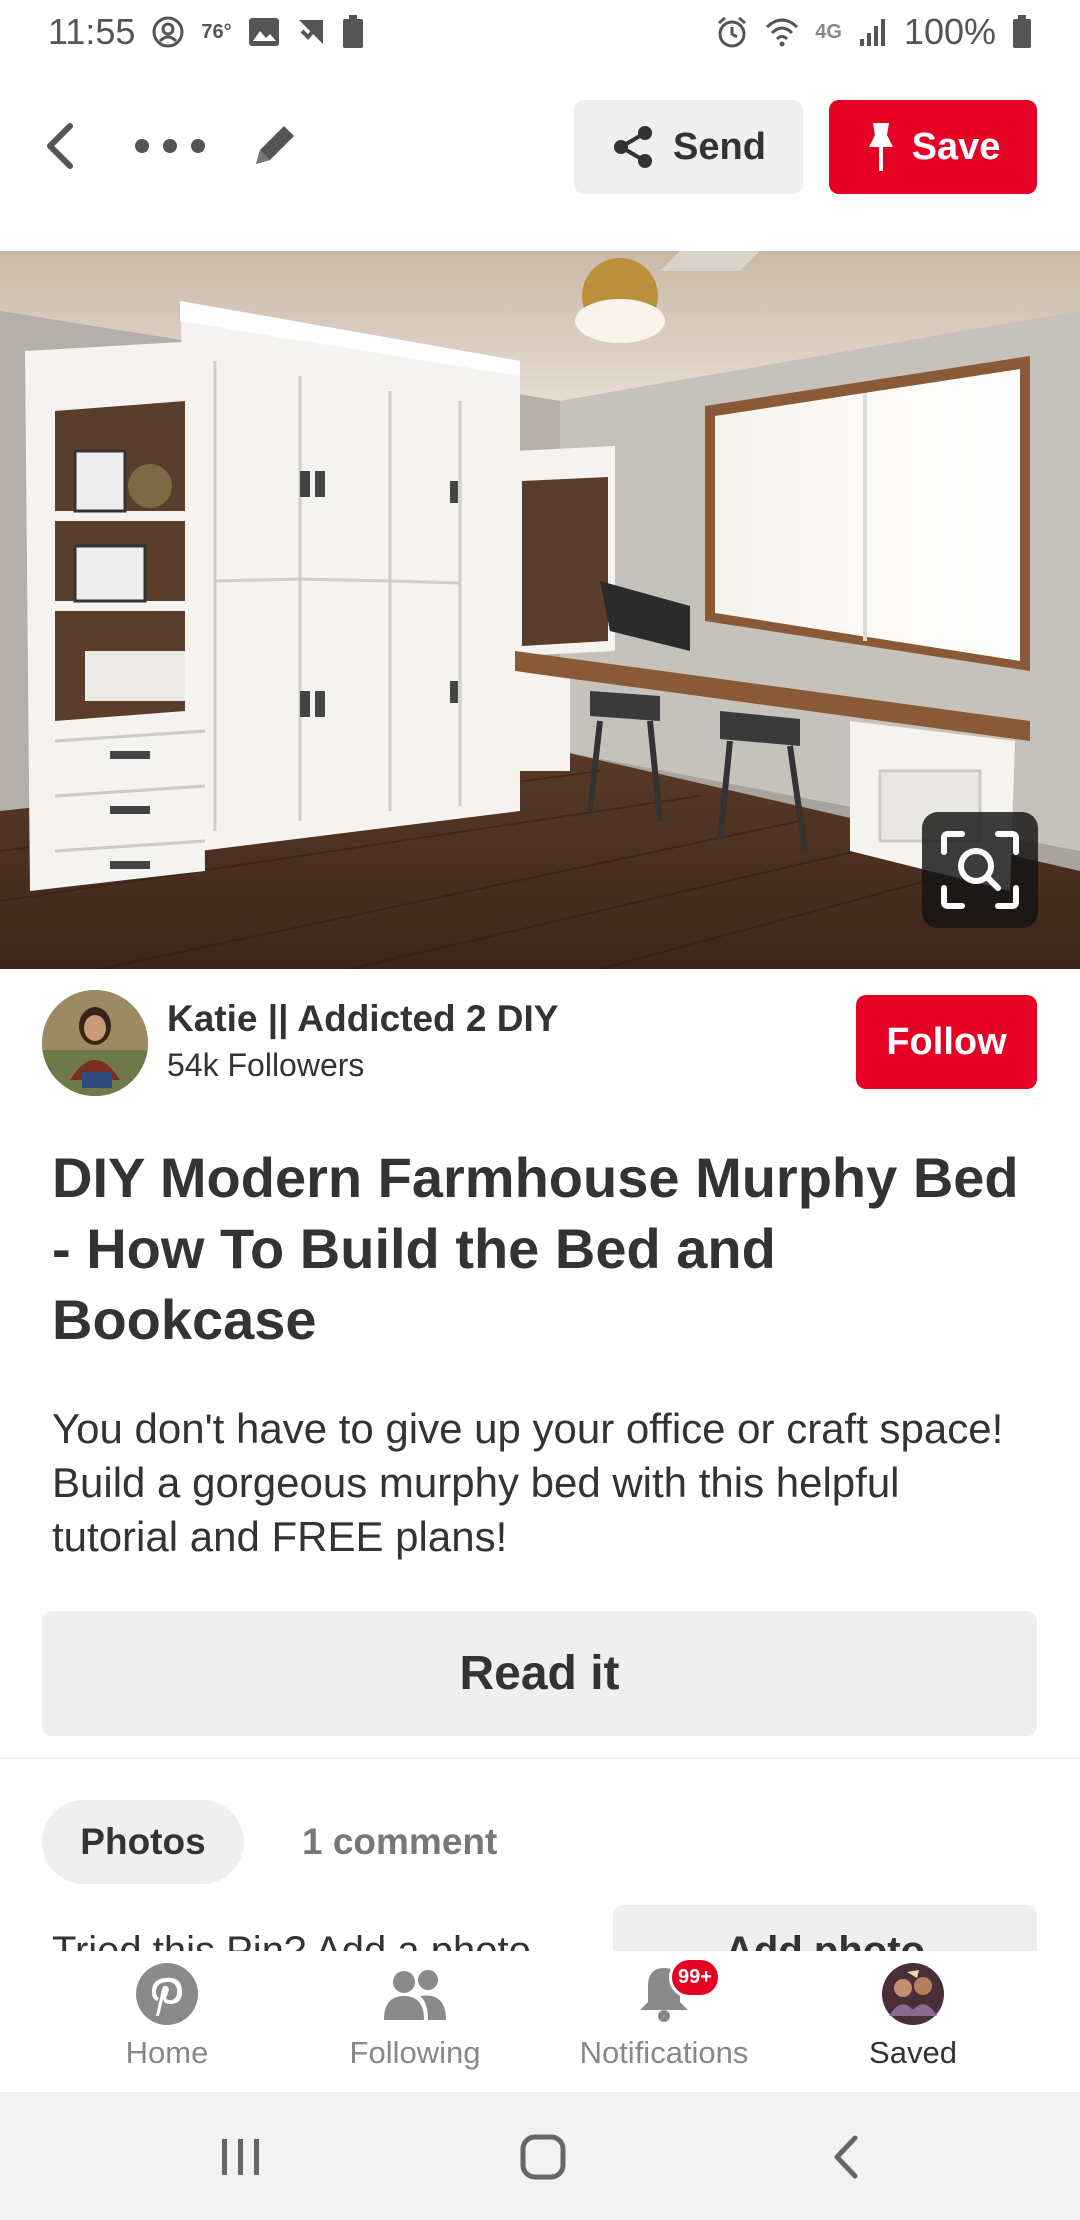 This screenshot has height=2220, width=1080. Describe the element at coordinates (540, 32) in the screenshot. I see `status-bar: 11:55 76° 4G 100%` at that location.